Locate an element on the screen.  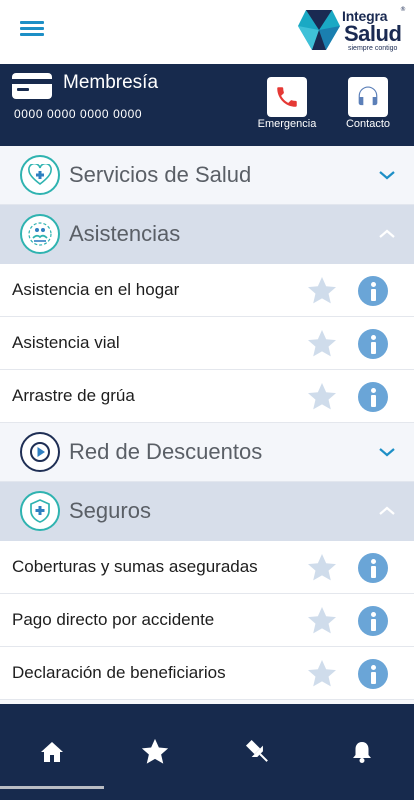
section-servicios-de-salud: Servicios de Salud is located at coordinates (207, 175).